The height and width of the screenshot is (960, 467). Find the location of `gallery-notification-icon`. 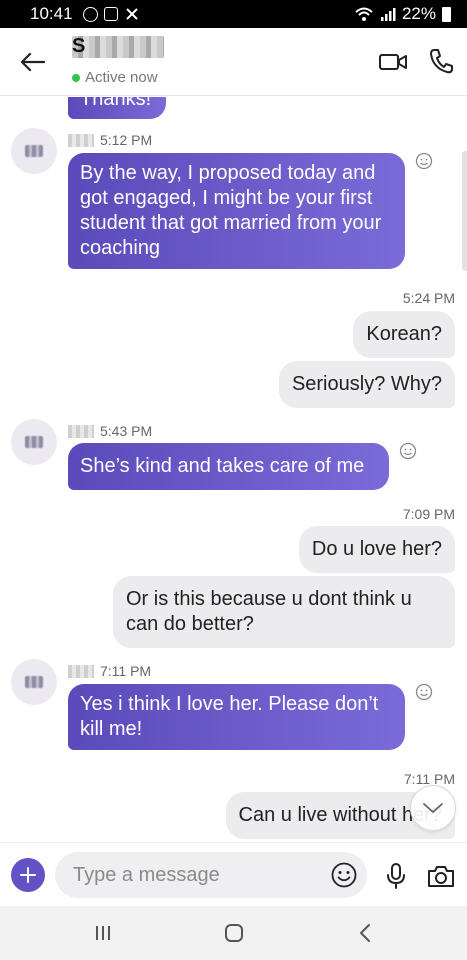

gallery-notification-icon is located at coordinates (110, 14).